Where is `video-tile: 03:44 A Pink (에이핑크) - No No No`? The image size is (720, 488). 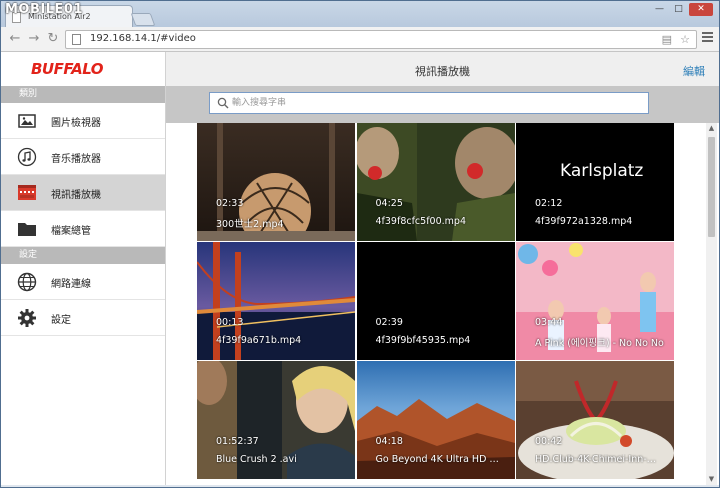
video-tile: 03:44 A Pink (에이핑크) - No No No is located at coordinates (595, 301).